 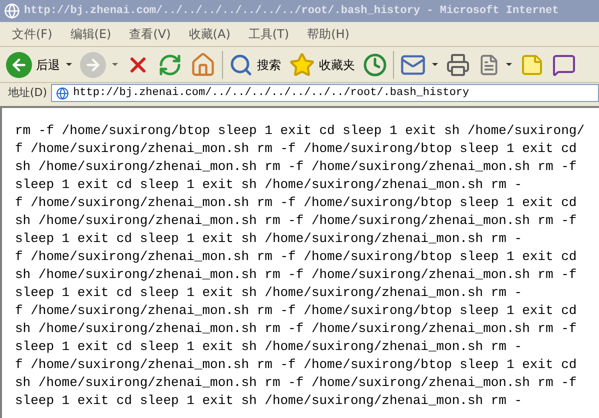 What do you see at coordinates (203, 65) in the screenshot?
I see `home-icon` at bounding box center [203, 65].